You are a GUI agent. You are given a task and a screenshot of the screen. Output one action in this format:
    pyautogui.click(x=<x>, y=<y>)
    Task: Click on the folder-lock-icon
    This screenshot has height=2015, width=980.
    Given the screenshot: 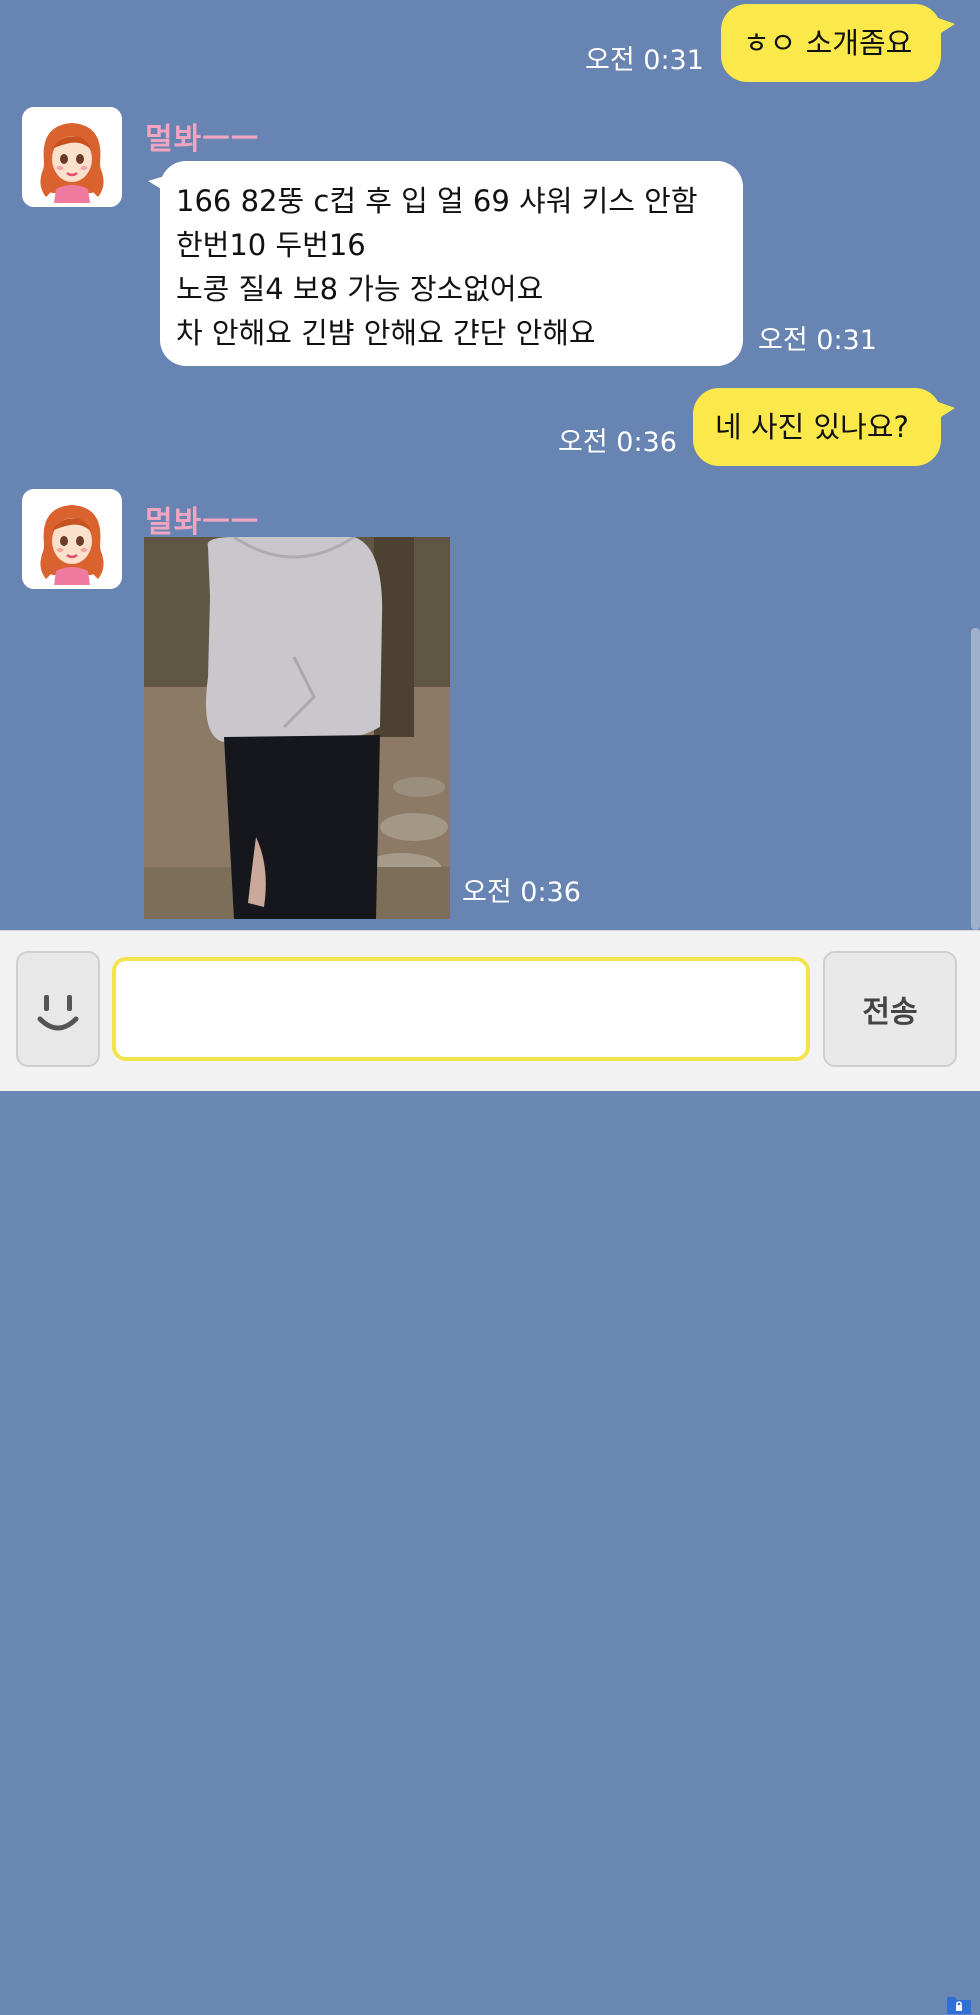 What is the action you would take?
    pyautogui.click(x=959, y=2004)
    